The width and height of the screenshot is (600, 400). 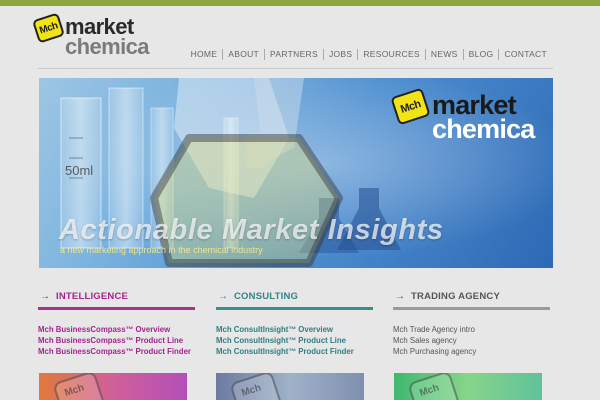 I want to click on banner-logo-hexagon-icon: Mch, so click(x=410, y=106).